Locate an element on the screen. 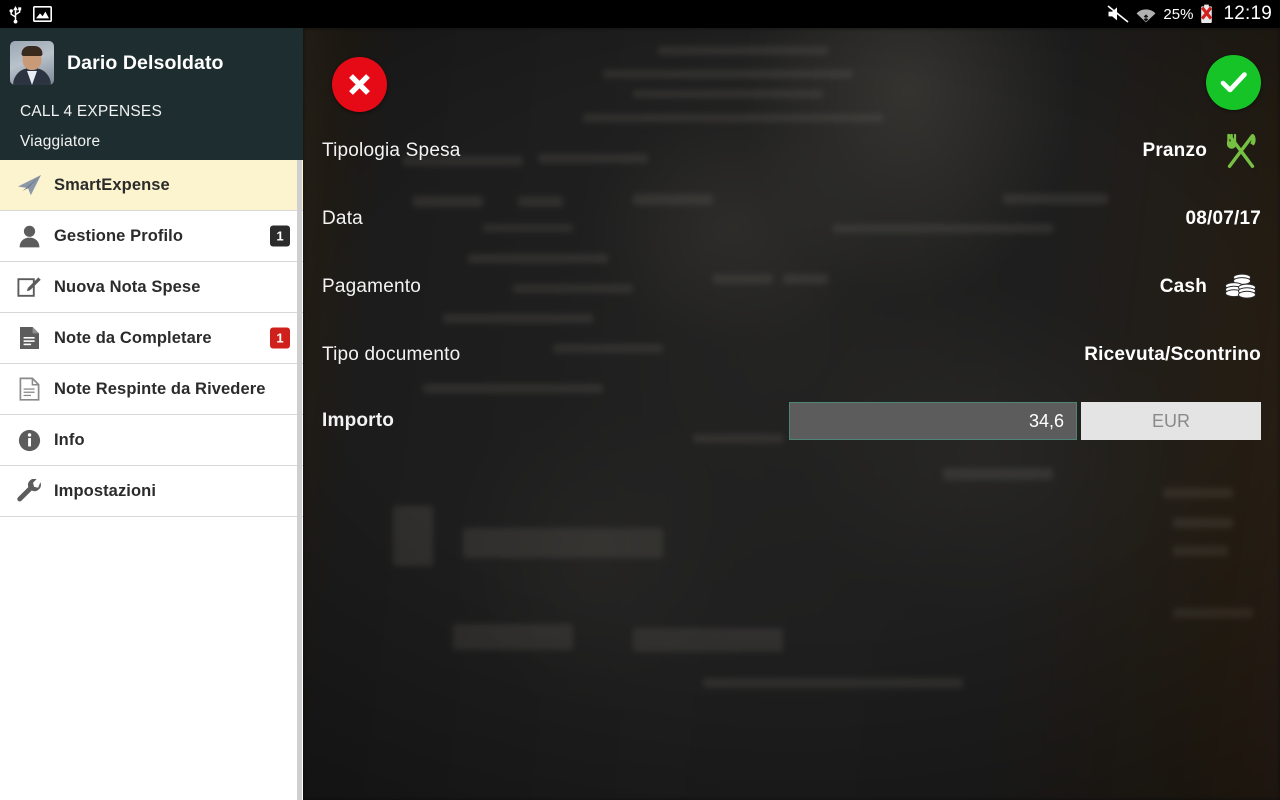 Image resolution: width=1280 pixels, height=800 pixels. volume-muted-icon is located at coordinates (1118, 14).